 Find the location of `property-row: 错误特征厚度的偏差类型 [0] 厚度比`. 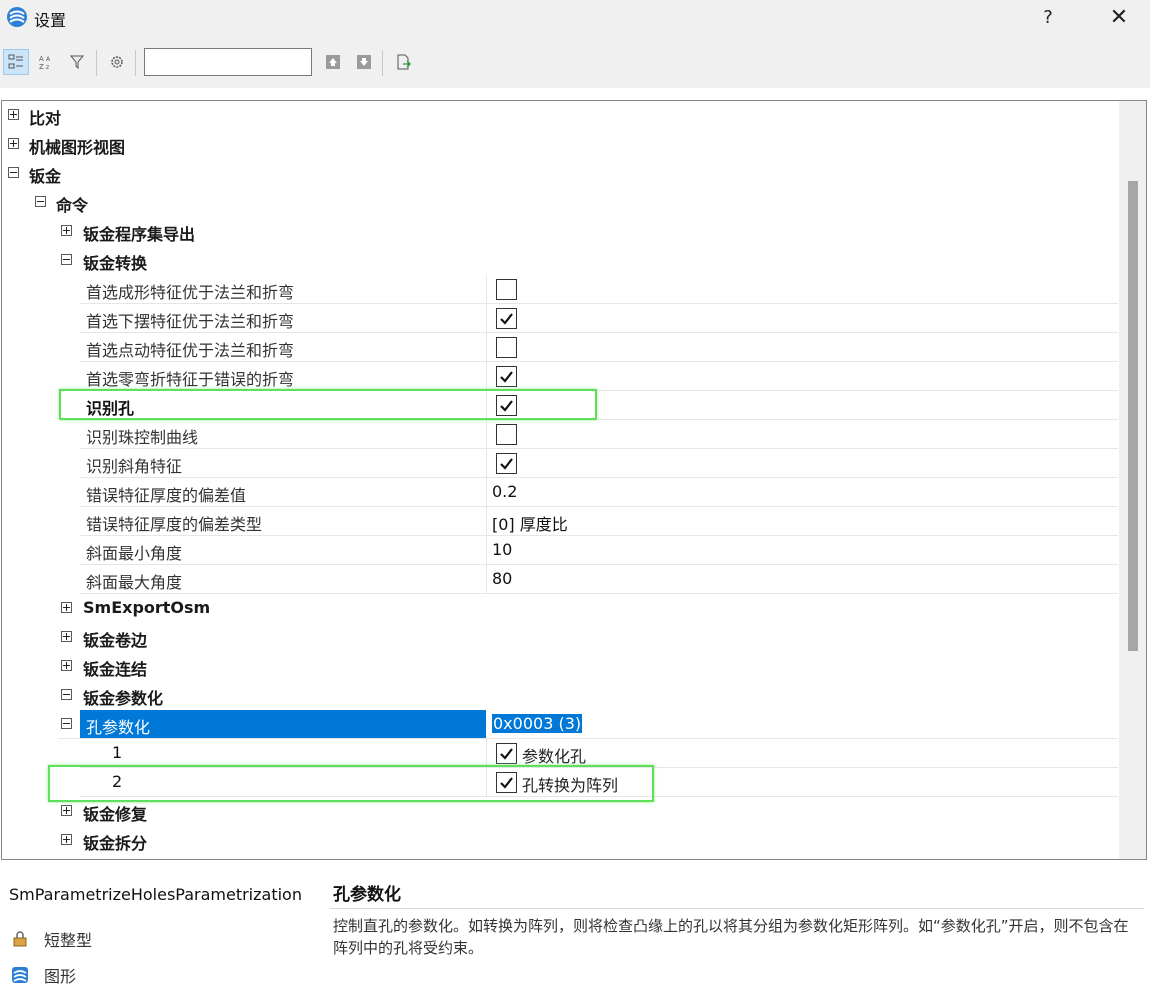

property-row: 错误特征厚度的偏差类型 [0] 厚度比 is located at coordinates (599, 521).